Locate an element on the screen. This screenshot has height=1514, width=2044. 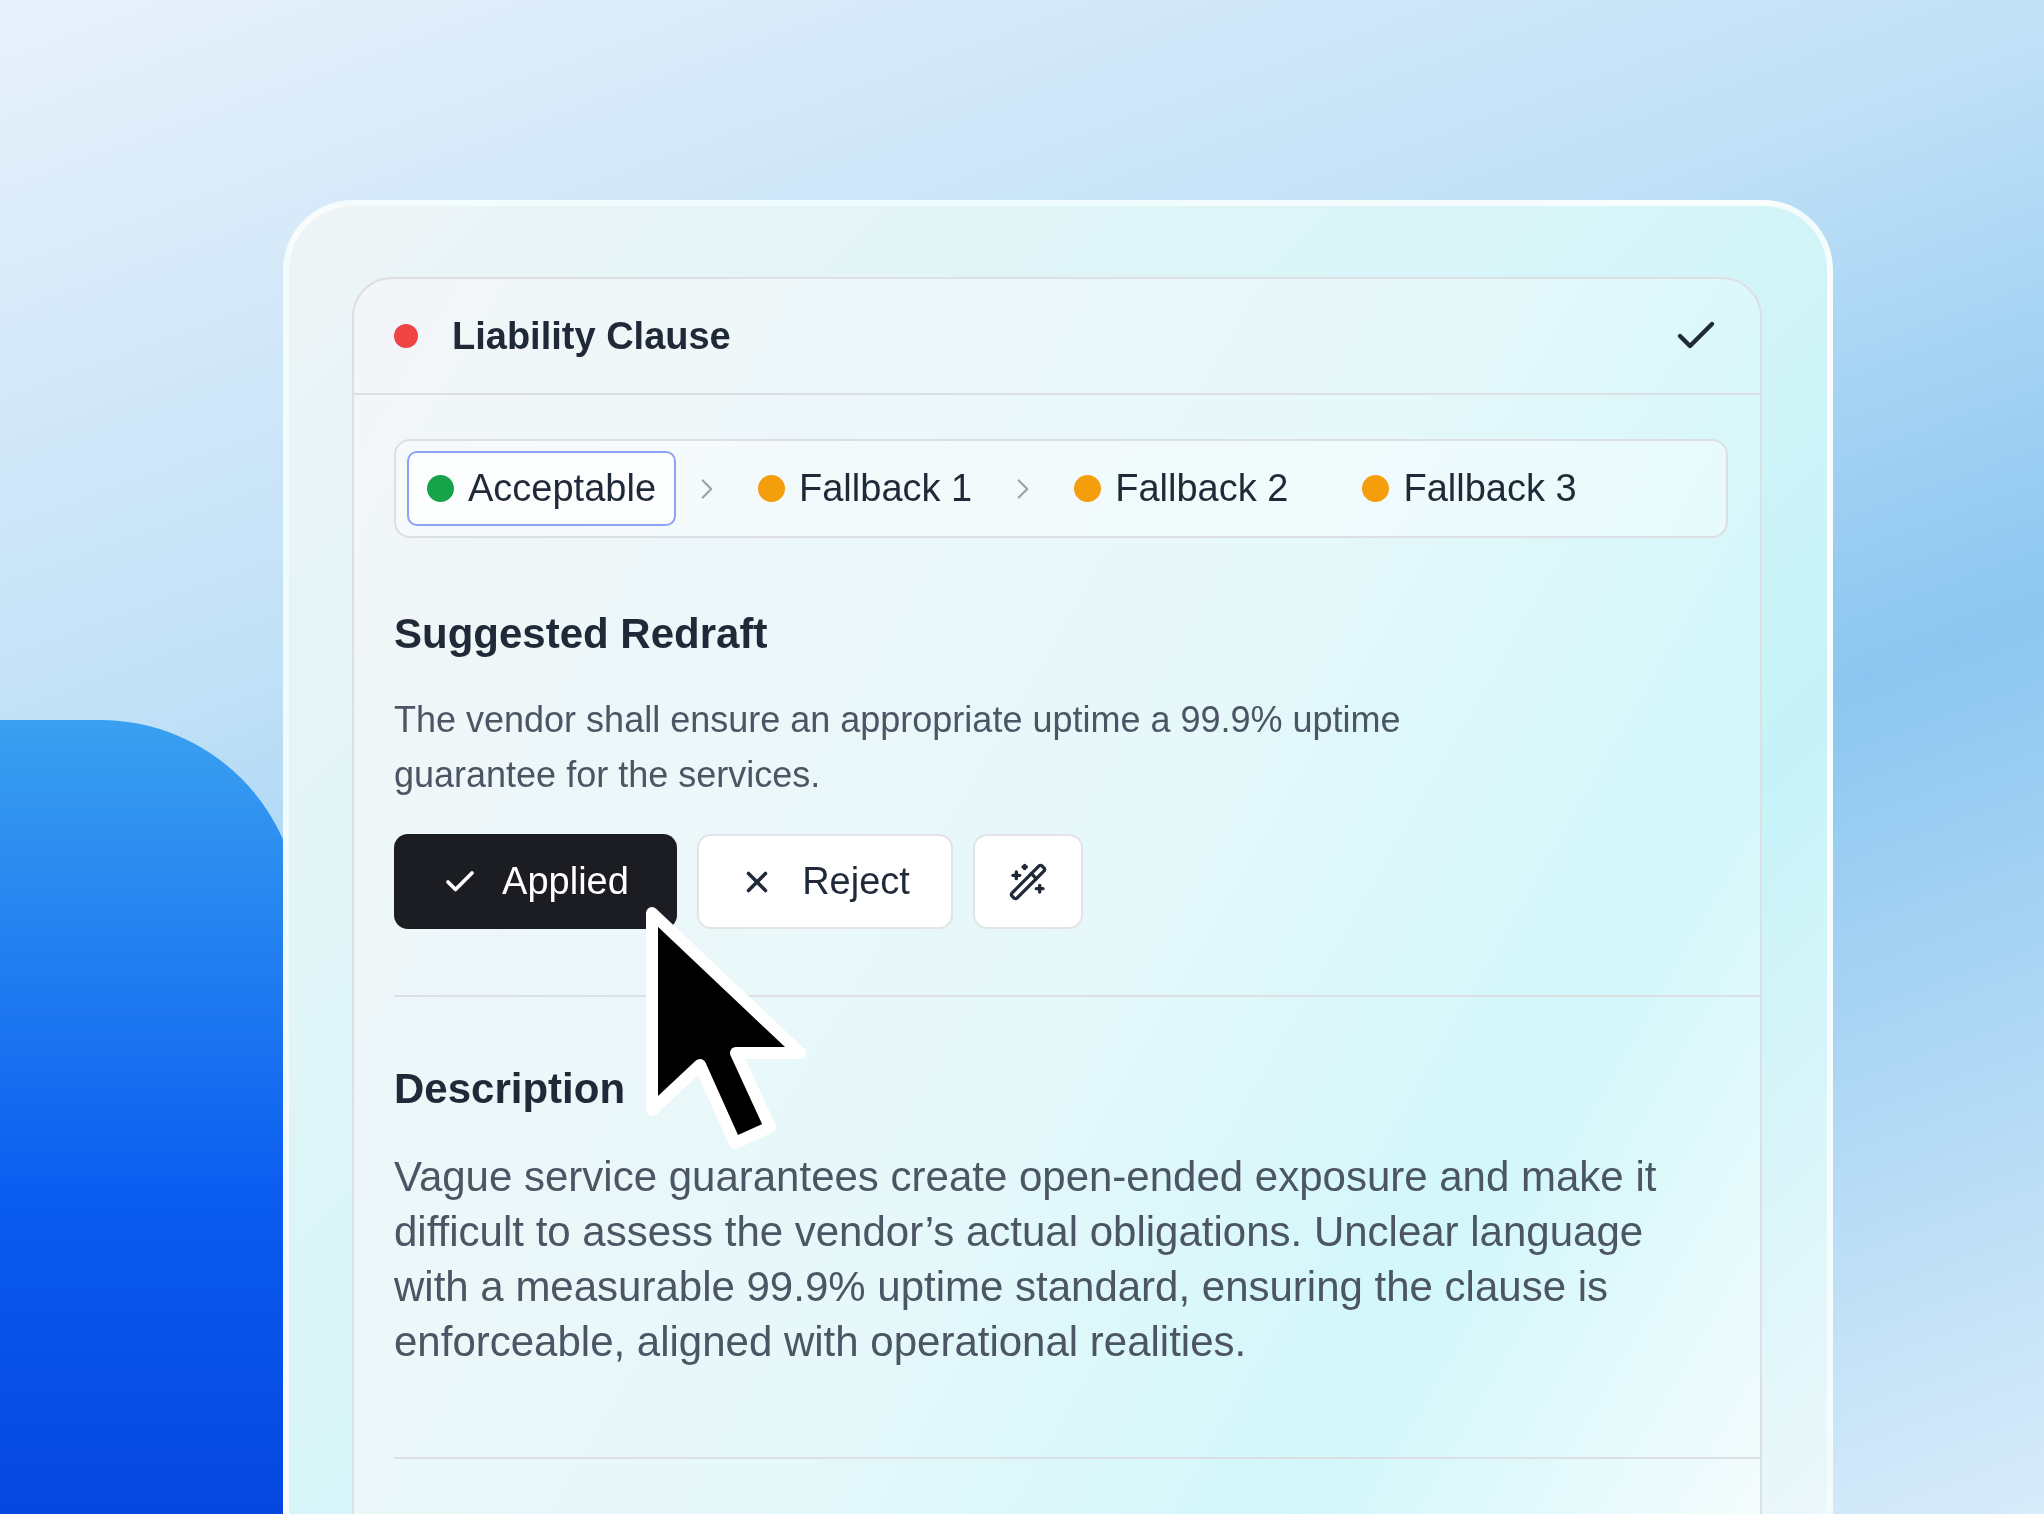
option-tab: Fallback 2 is located at coordinates (1181, 488).